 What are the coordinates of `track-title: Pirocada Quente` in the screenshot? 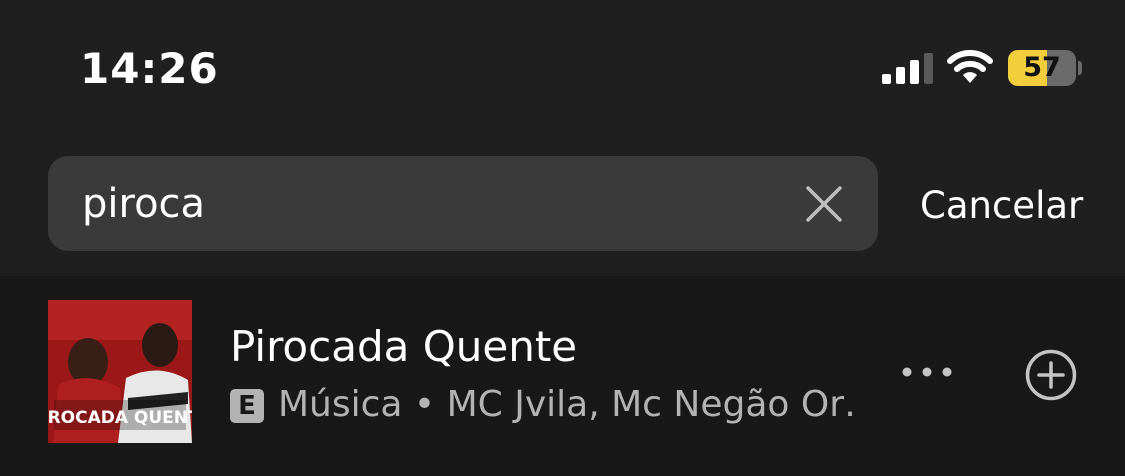 It's located at (403, 346).